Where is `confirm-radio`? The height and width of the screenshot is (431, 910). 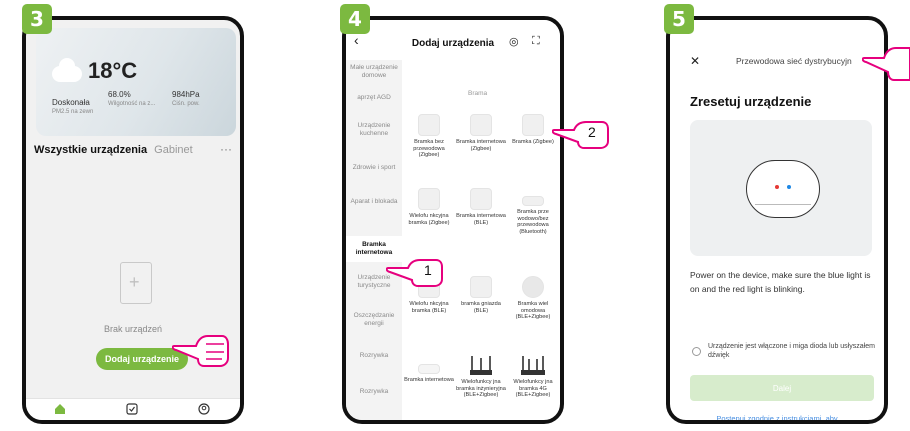 confirm-radio is located at coordinates (696, 351).